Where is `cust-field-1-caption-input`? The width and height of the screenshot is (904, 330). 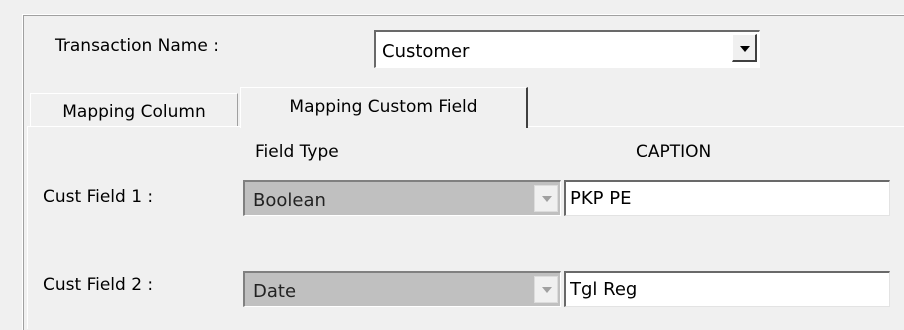 cust-field-1-caption-input is located at coordinates (727, 198).